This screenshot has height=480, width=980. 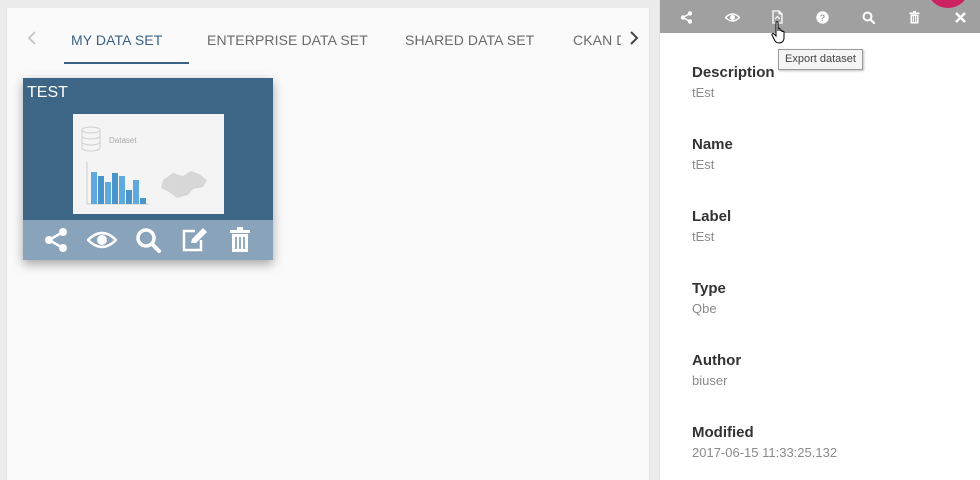 What do you see at coordinates (733, 82) in the screenshot?
I see `detail-description: Description tEst` at bounding box center [733, 82].